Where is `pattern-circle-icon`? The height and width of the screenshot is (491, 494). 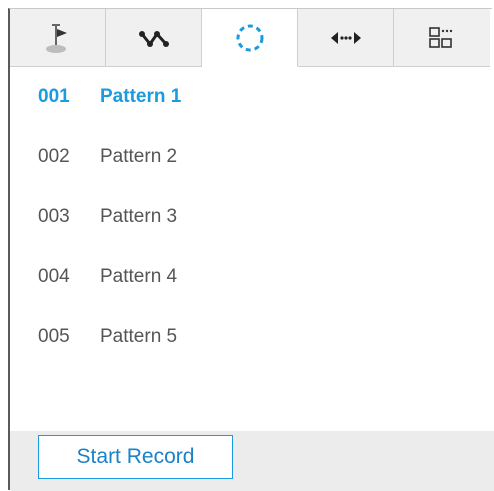 pattern-circle-icon is located at coordinates (249, 37).